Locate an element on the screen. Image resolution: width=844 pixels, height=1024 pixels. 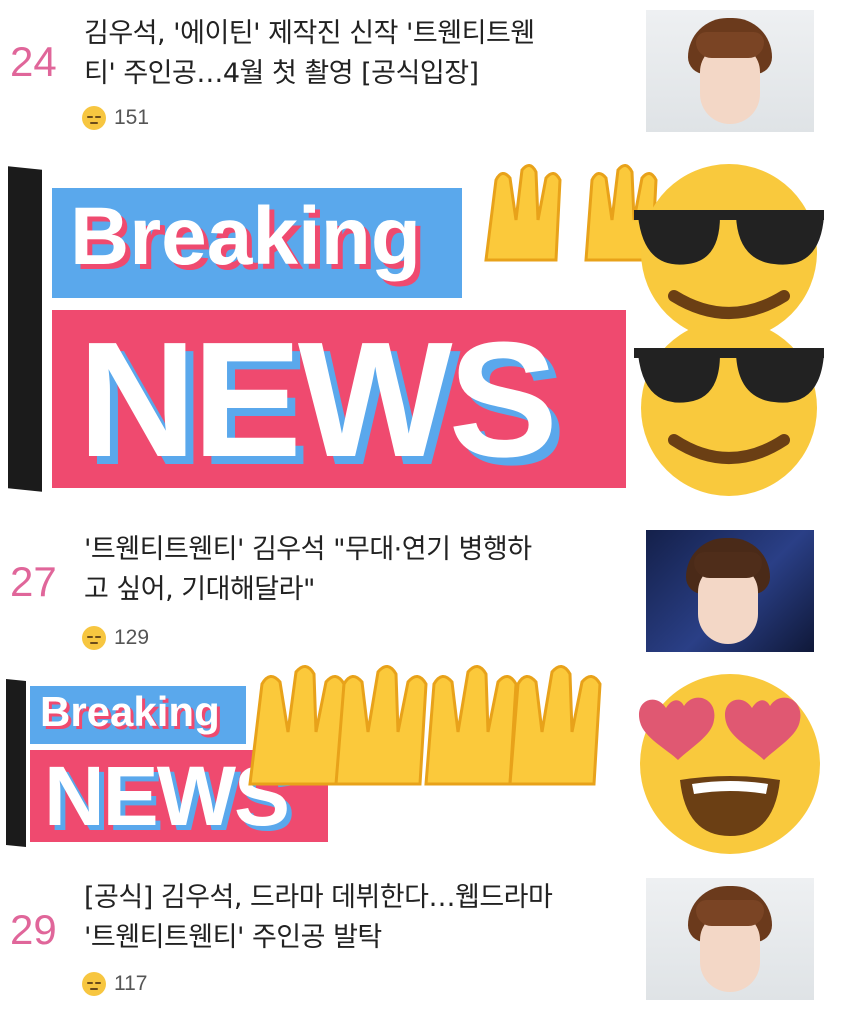
reaction-meta: 151 is located at coordinates (115, 118).